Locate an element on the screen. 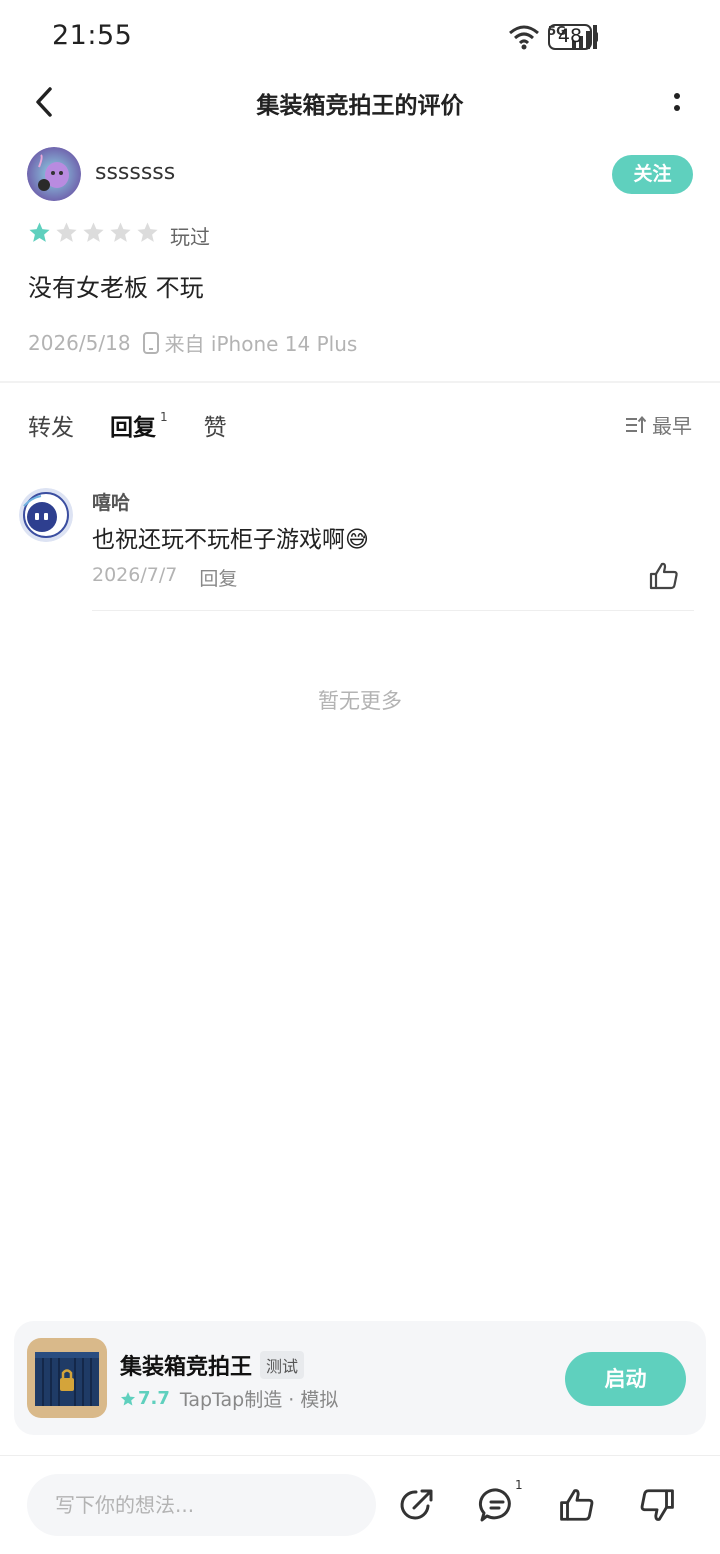 Image resolution: width=720 pixels, height=1554 pixels. author-avatar is located at coordinates (54, 174).